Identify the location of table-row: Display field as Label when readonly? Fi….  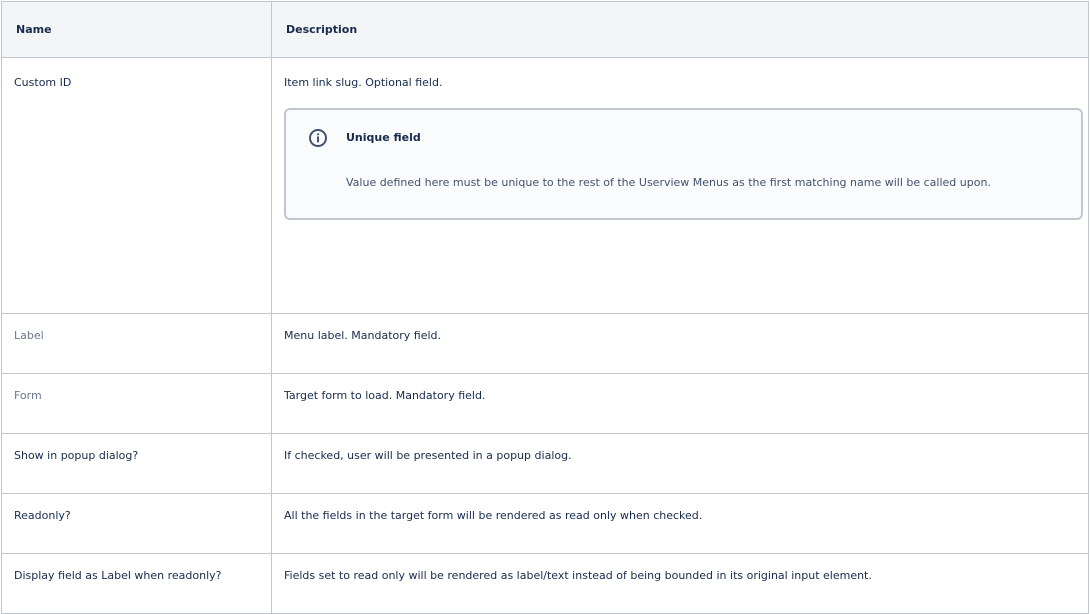
(545, 583).